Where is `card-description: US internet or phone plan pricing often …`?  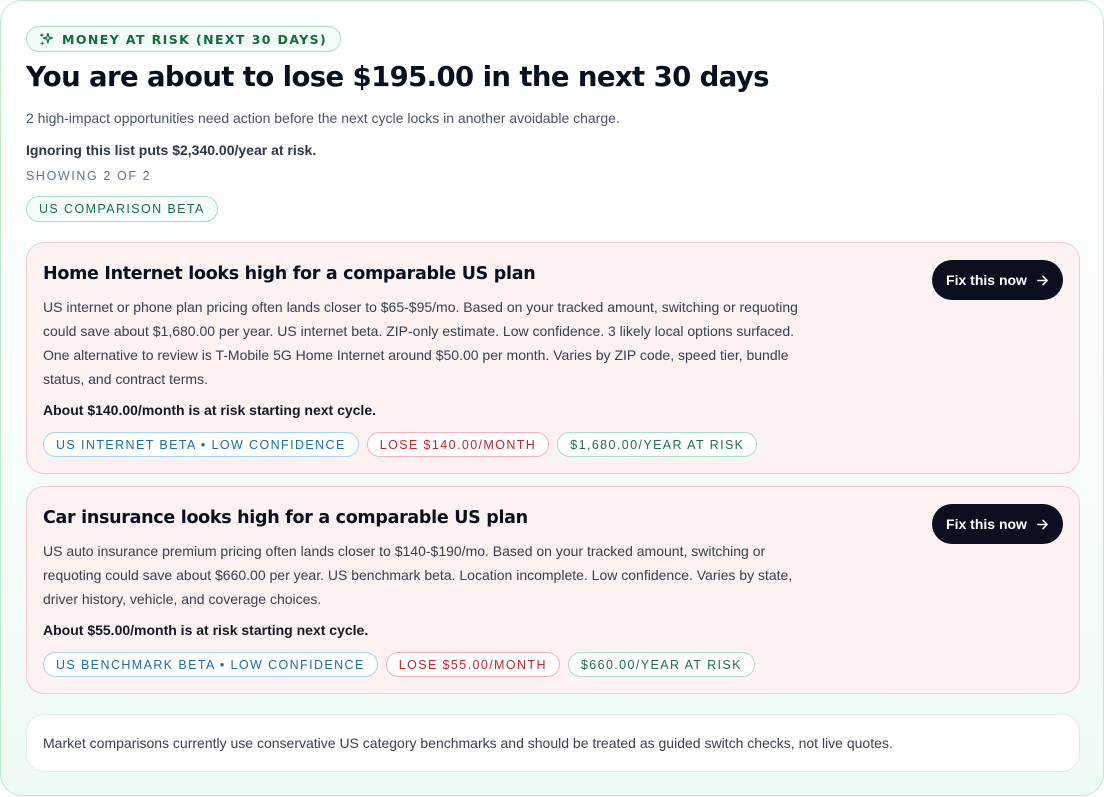
card-description: US internet or phone plan pricing often … is located at coordinates (420, 343).